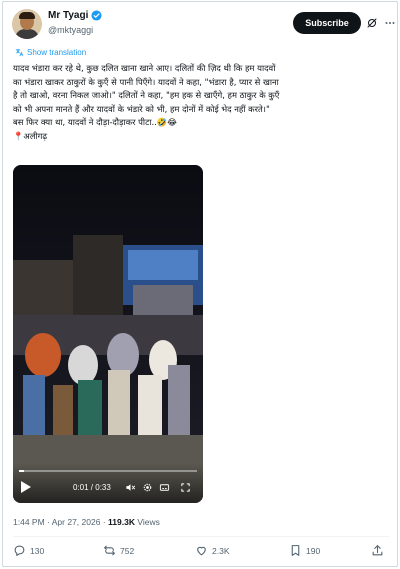  Describe the element at coordinates (221, 550) in the screenshot. I see `like-count: 2.3K` at that location.